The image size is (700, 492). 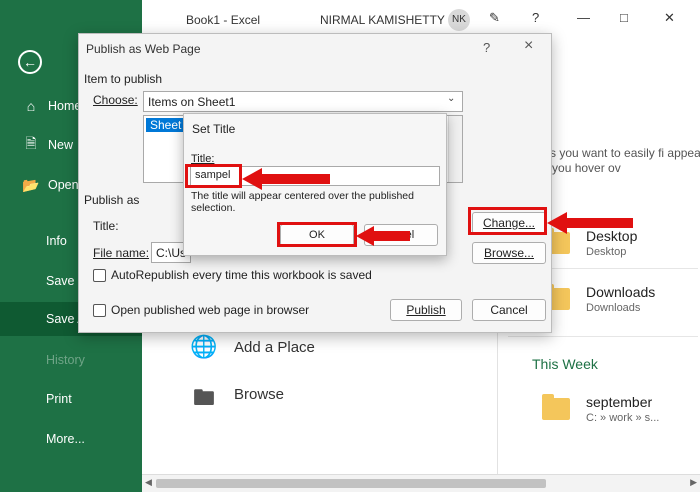 What do you see at coordinates (214, 129) in the screenshot?
I see `dialog-title: Set Title` at bounding box center [214, 129].